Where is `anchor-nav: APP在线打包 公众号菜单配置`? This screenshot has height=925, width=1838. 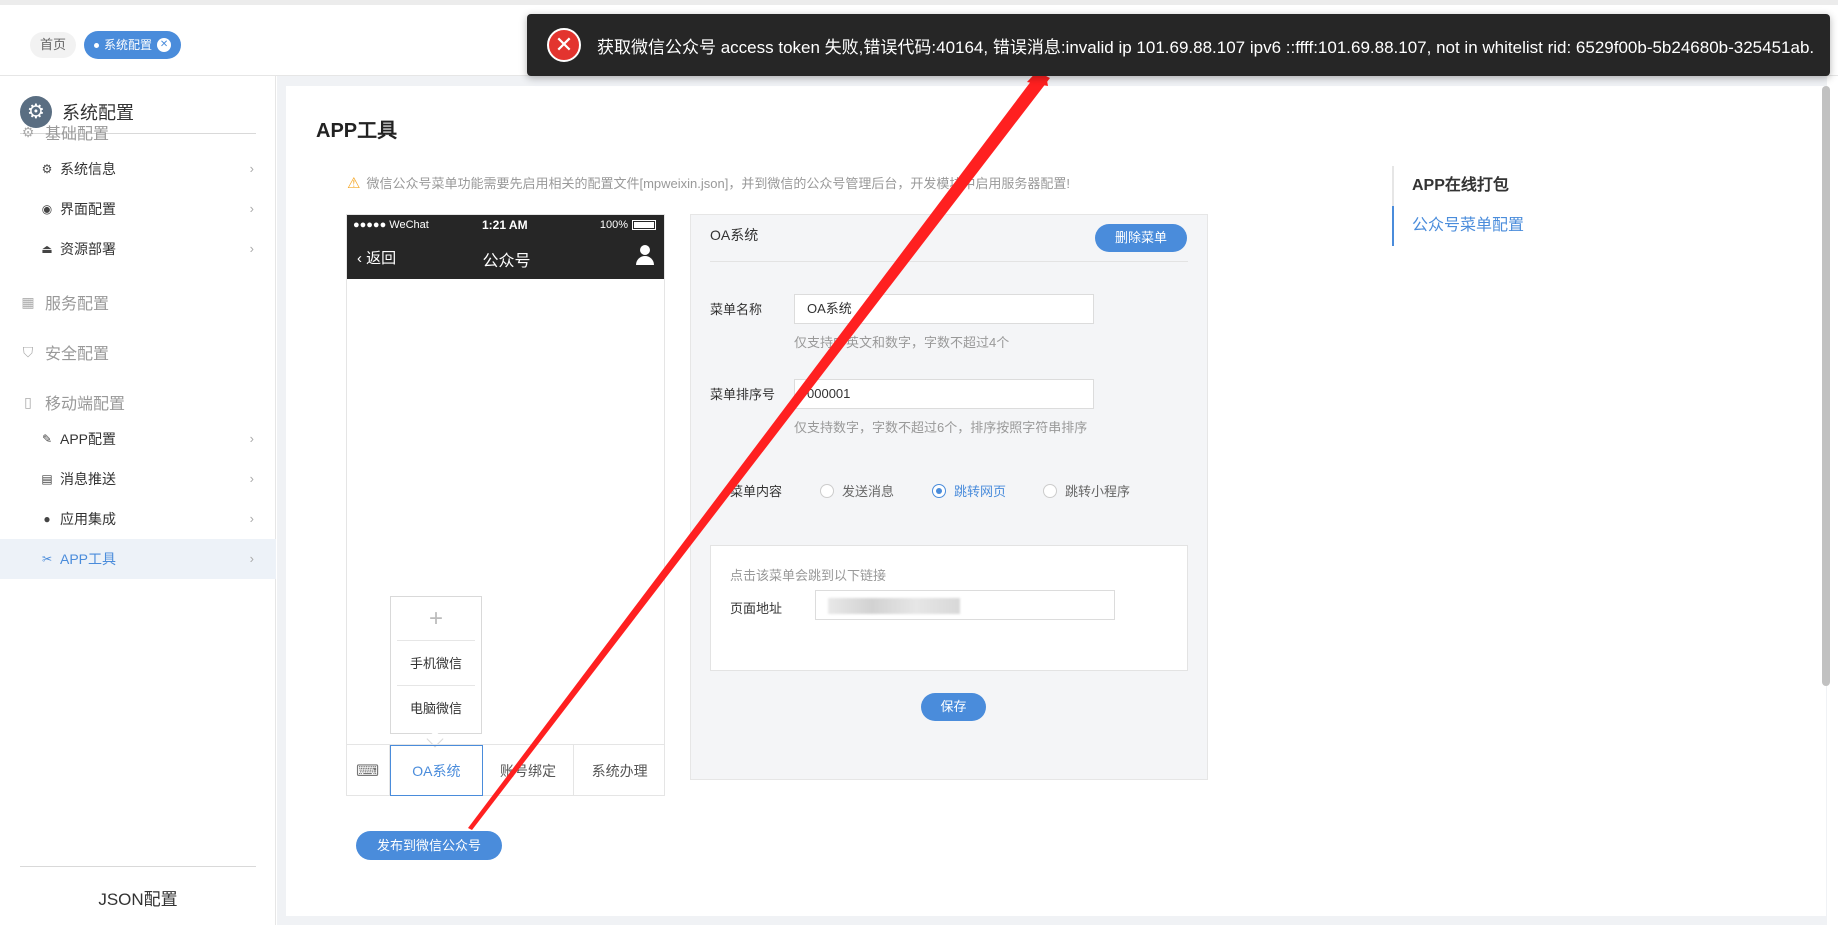 anchor-nav: APP在线打包 公众号菜单配置 is located at coordinates (1458, 206).